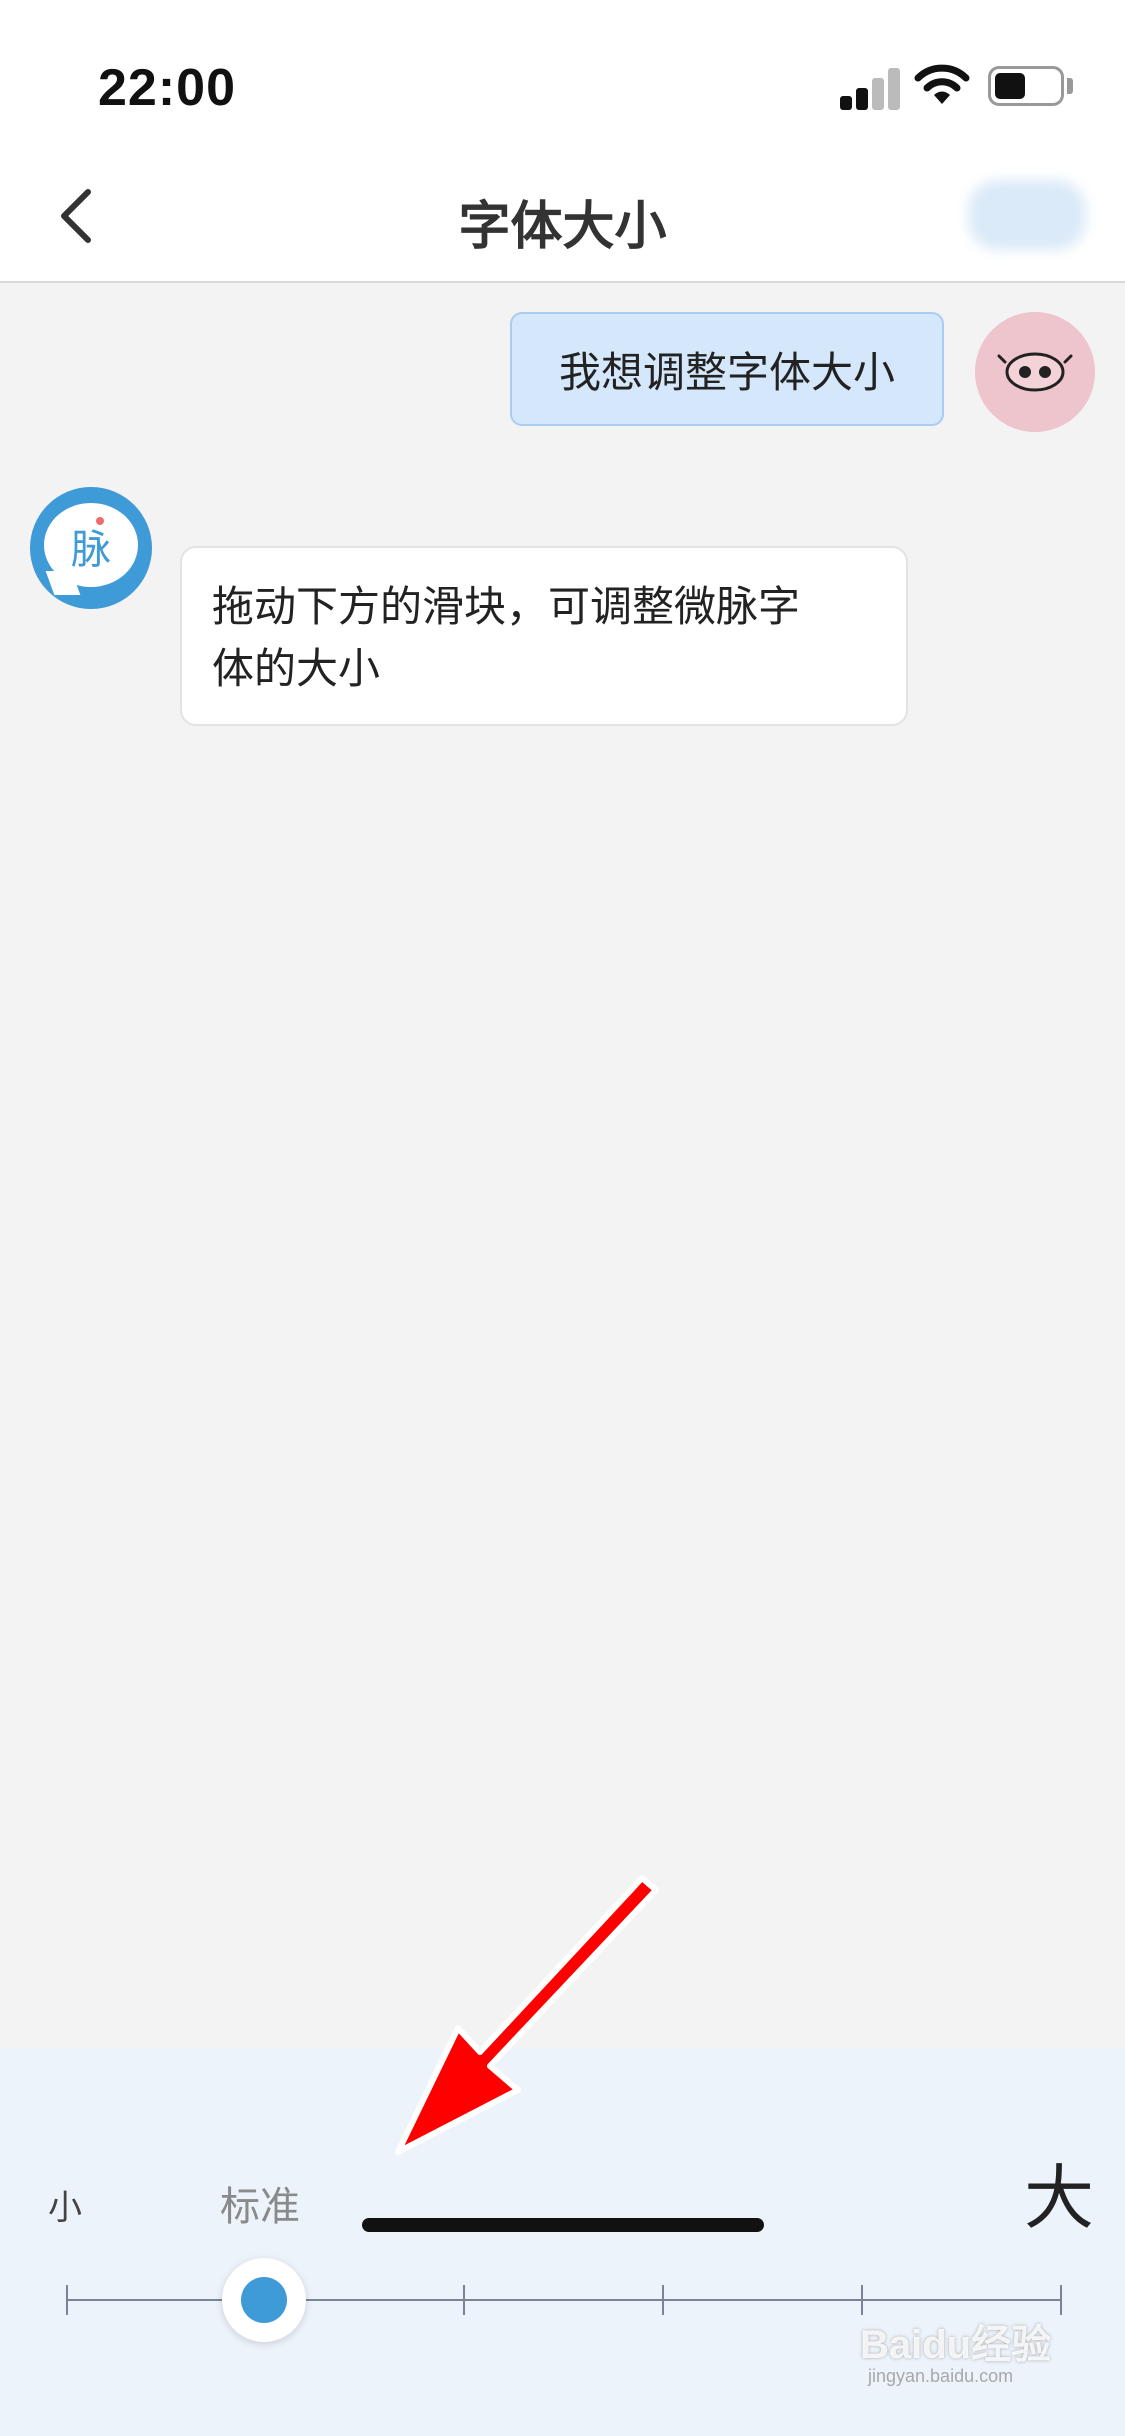 The width and height of the screenshot is (1125, 2436). What do you see at coordinates (260, 2207) in the screenshot?
I see `font-size-label-standard: 标准` at bounding box center [260, 2207].